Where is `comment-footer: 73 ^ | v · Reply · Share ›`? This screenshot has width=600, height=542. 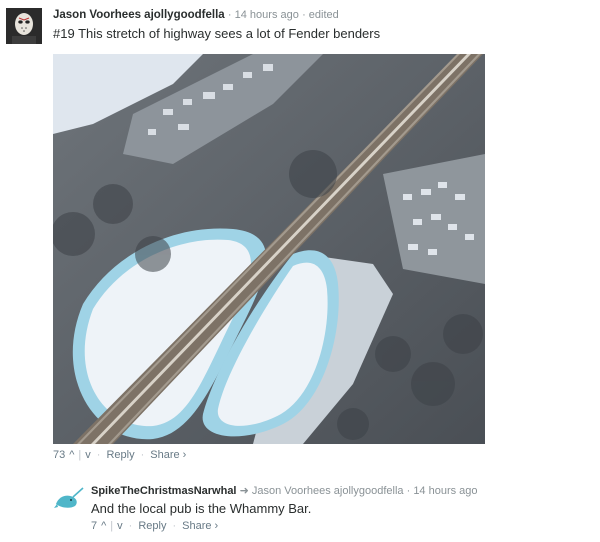
comment-footer: 73 ^ | v · Reply · Share › is located at coordinates (120, 455).